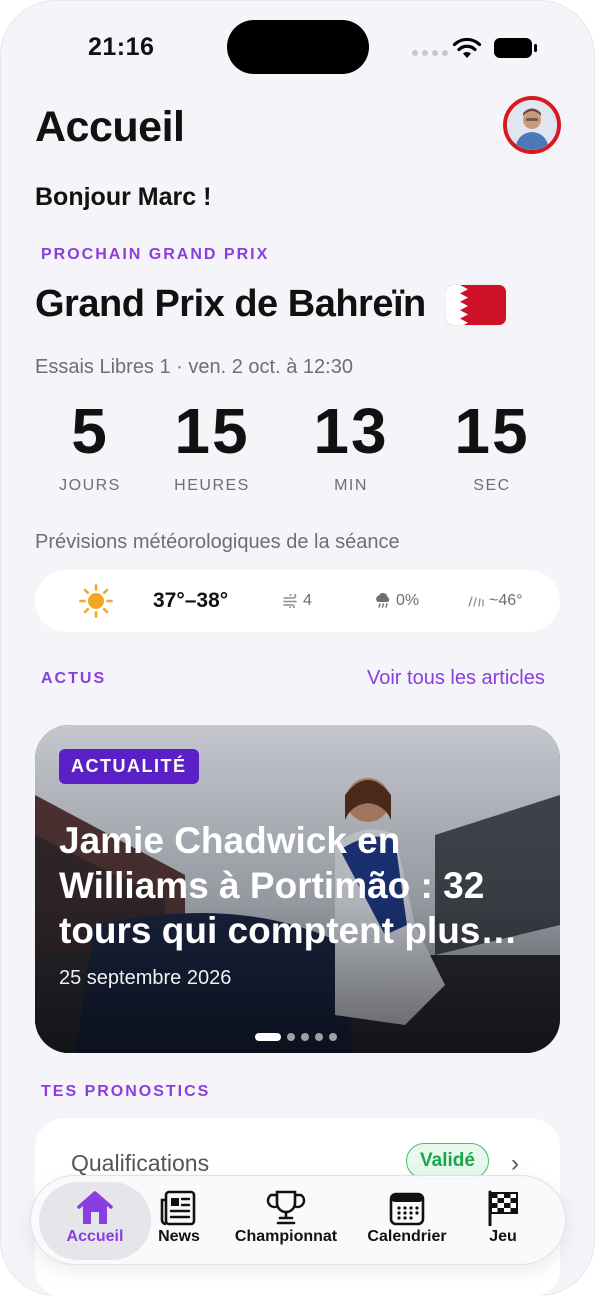  I want to click on session-info: Essais Libres 1 · ven. 2 oct. à 12:30, so click(194, 367).